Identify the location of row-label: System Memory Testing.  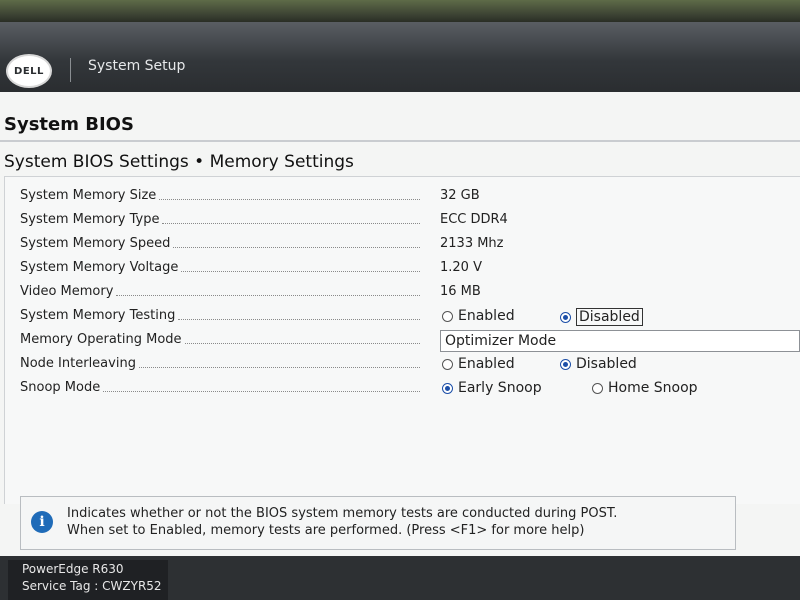
(220, 315).